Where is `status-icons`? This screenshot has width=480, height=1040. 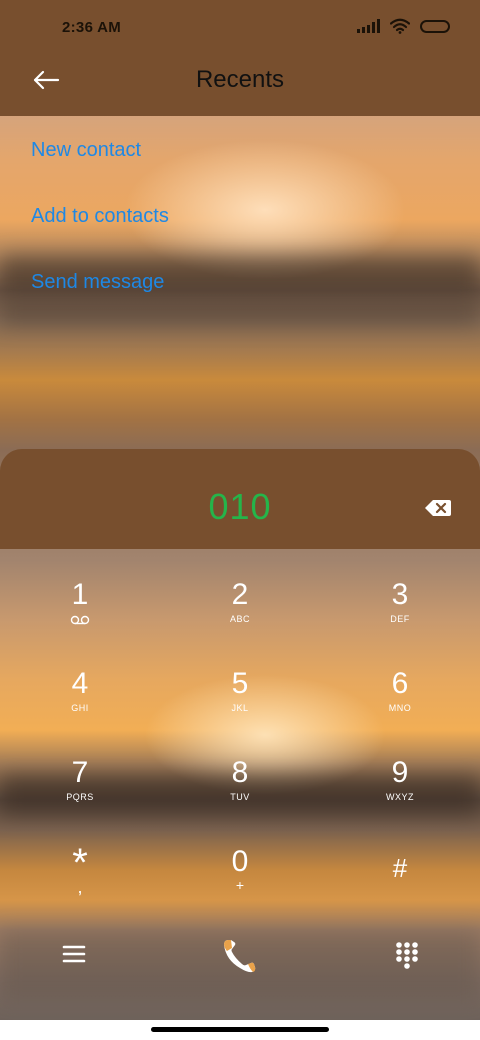 status-icons is located at coordinates (403, 26).